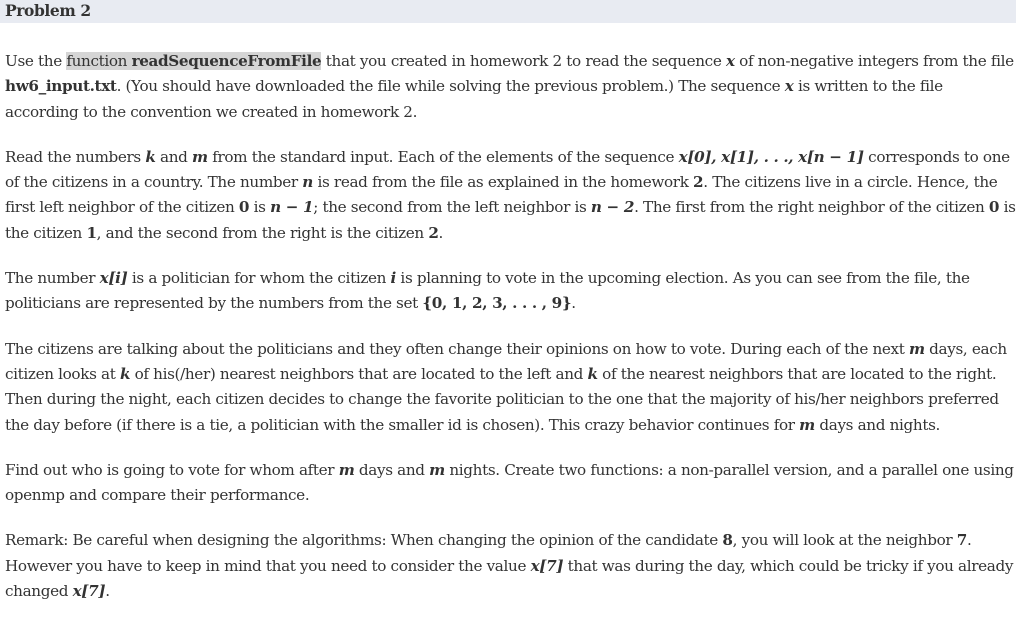 This screenshot has height=624, width=1024. What do you see at coordinates (727, 540) in the screenshot?
I see `math-8: 8` at bounding box center [727, 540].